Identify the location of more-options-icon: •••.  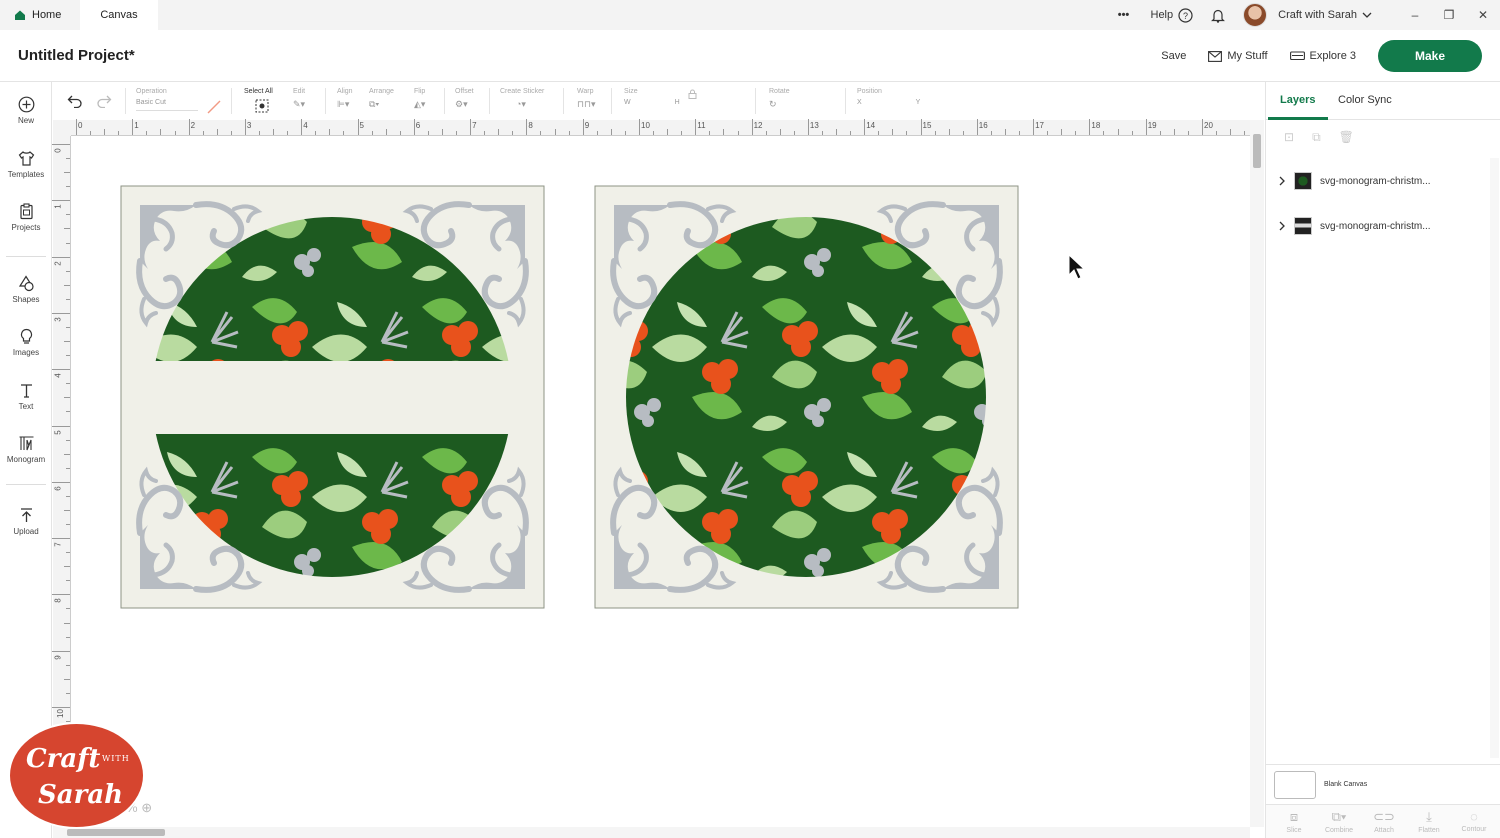
(1124, 15).